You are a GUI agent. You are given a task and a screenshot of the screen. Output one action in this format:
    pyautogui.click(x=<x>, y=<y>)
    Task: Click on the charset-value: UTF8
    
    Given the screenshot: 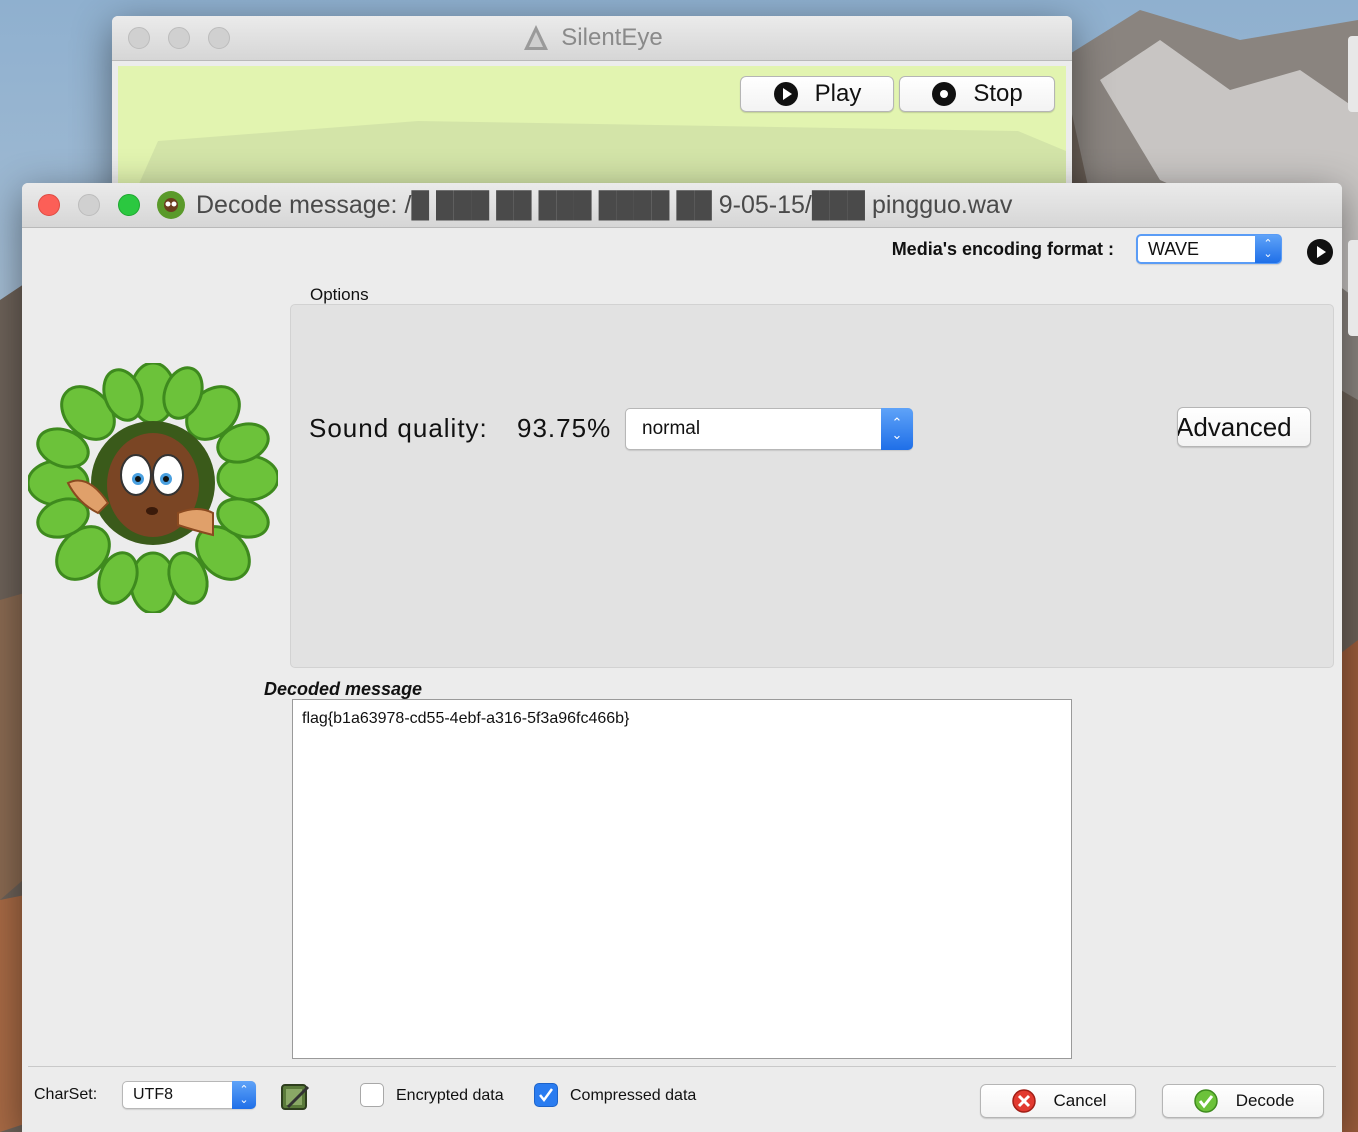 What is the action you would take?
    pyautogui.click(x=153, y=1094)
    